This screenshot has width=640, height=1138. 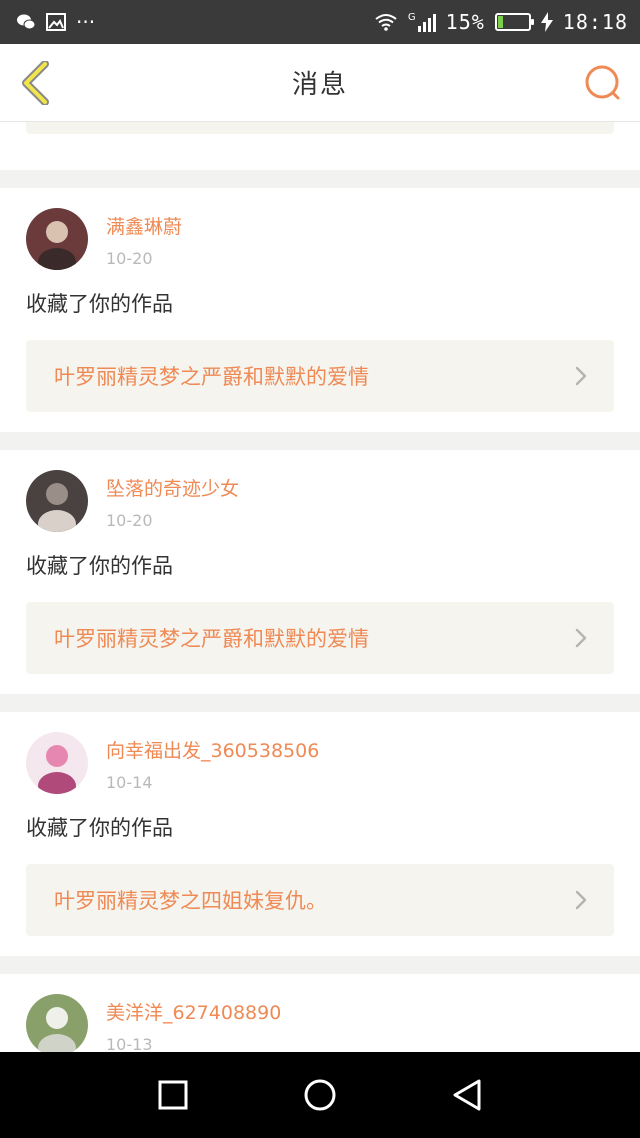 I want to click on more-icon: ···, so click(x=86, y=22).